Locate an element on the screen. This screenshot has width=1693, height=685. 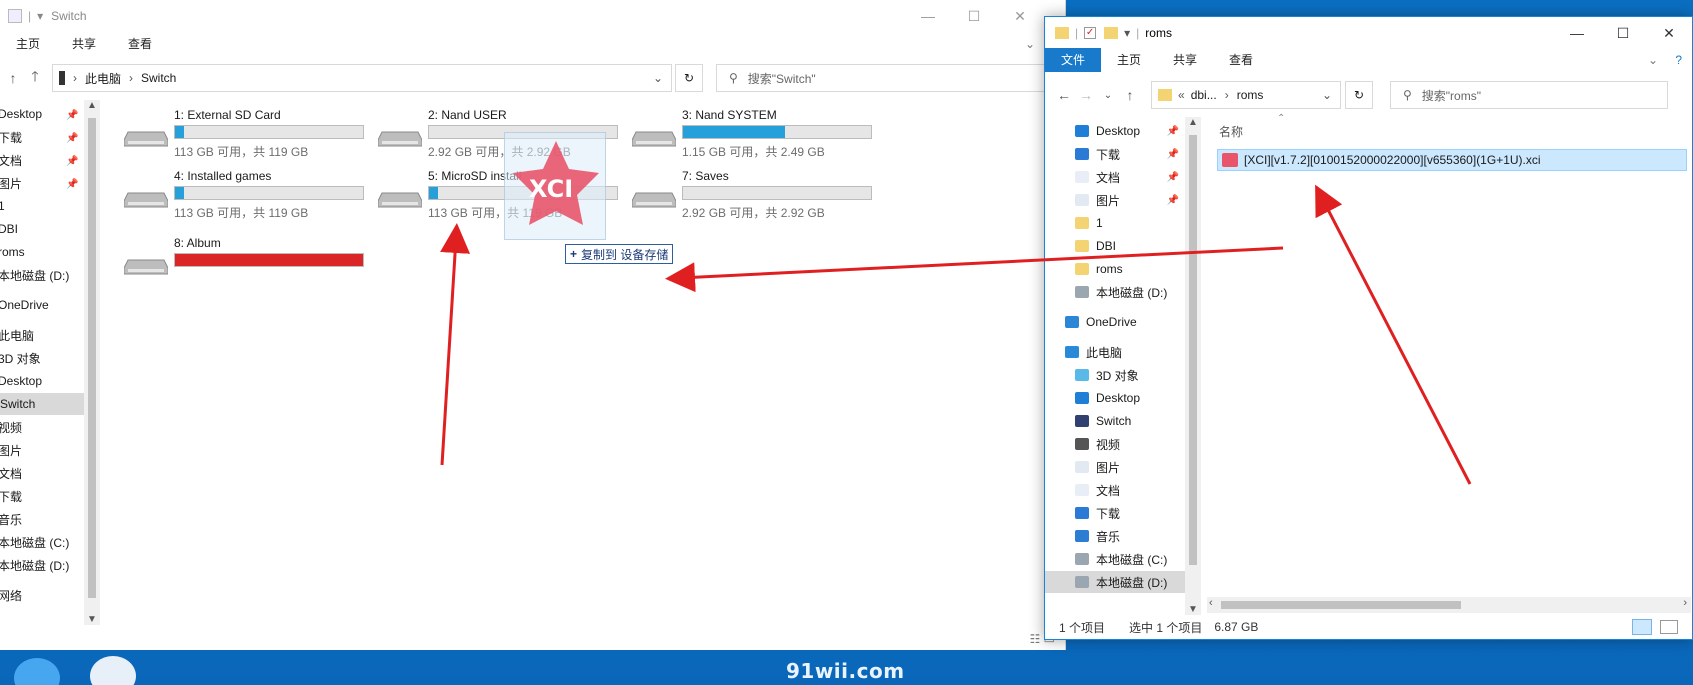
watermark: 91wii.com is located at coordinates (845, 671).